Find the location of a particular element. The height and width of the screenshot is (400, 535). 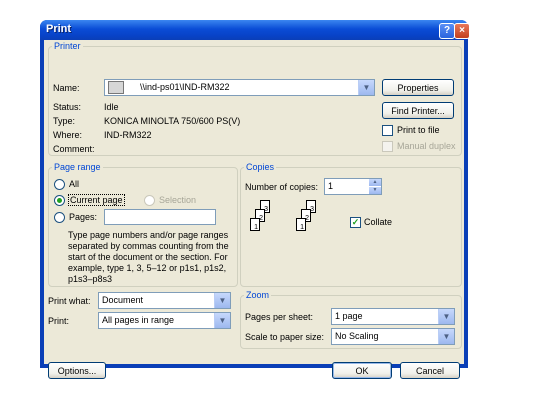

print-to-file-checkbox is located at coordinates (387, 130).